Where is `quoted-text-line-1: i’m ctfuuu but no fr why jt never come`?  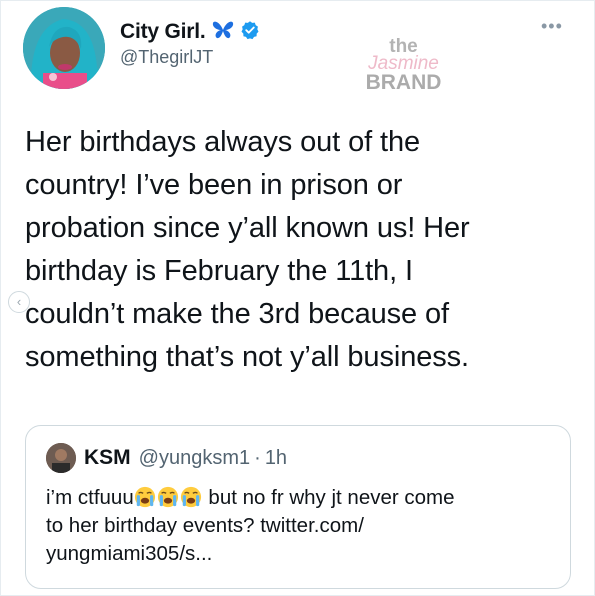
quoted-text-line-1: i’m ctfuuu but no fr why jt never come is located at coordinates (301, 498).